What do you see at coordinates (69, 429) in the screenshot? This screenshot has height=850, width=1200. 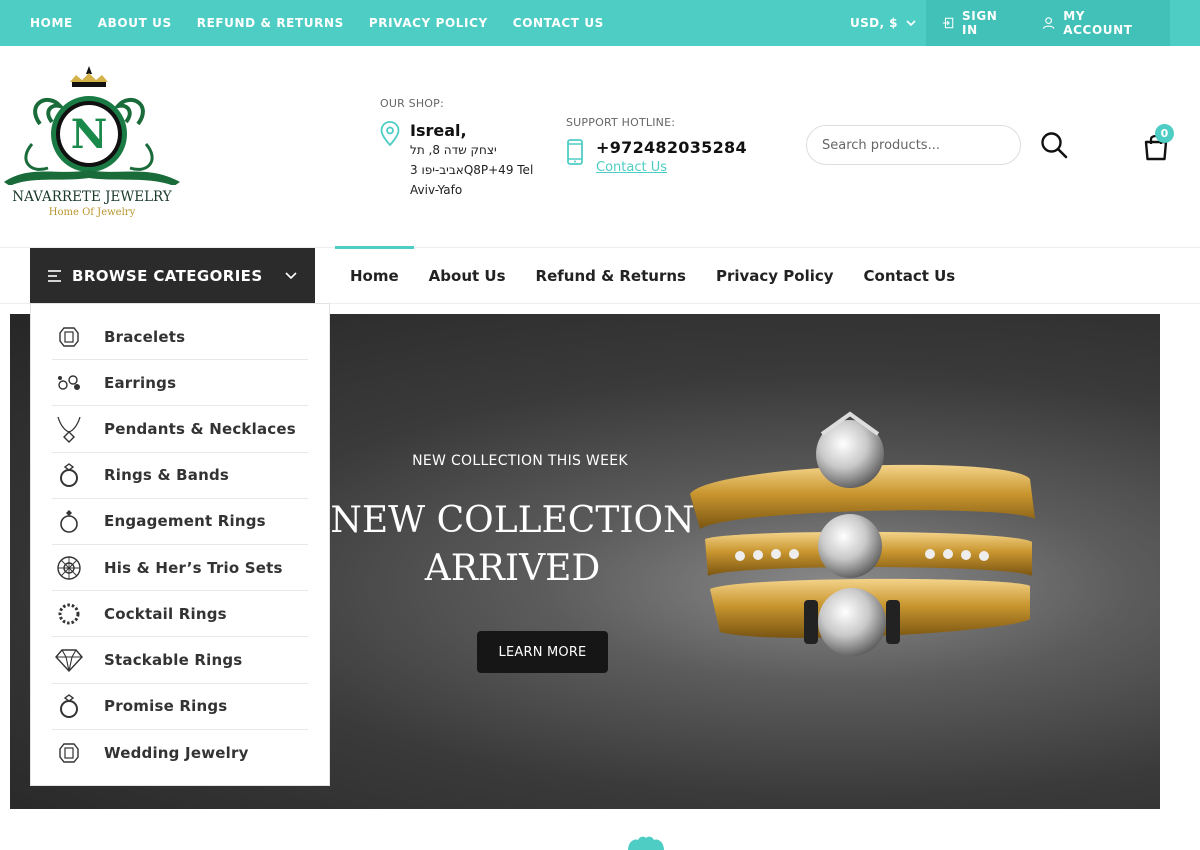 I see `necklace-icon` at bounding box center [69, 429].